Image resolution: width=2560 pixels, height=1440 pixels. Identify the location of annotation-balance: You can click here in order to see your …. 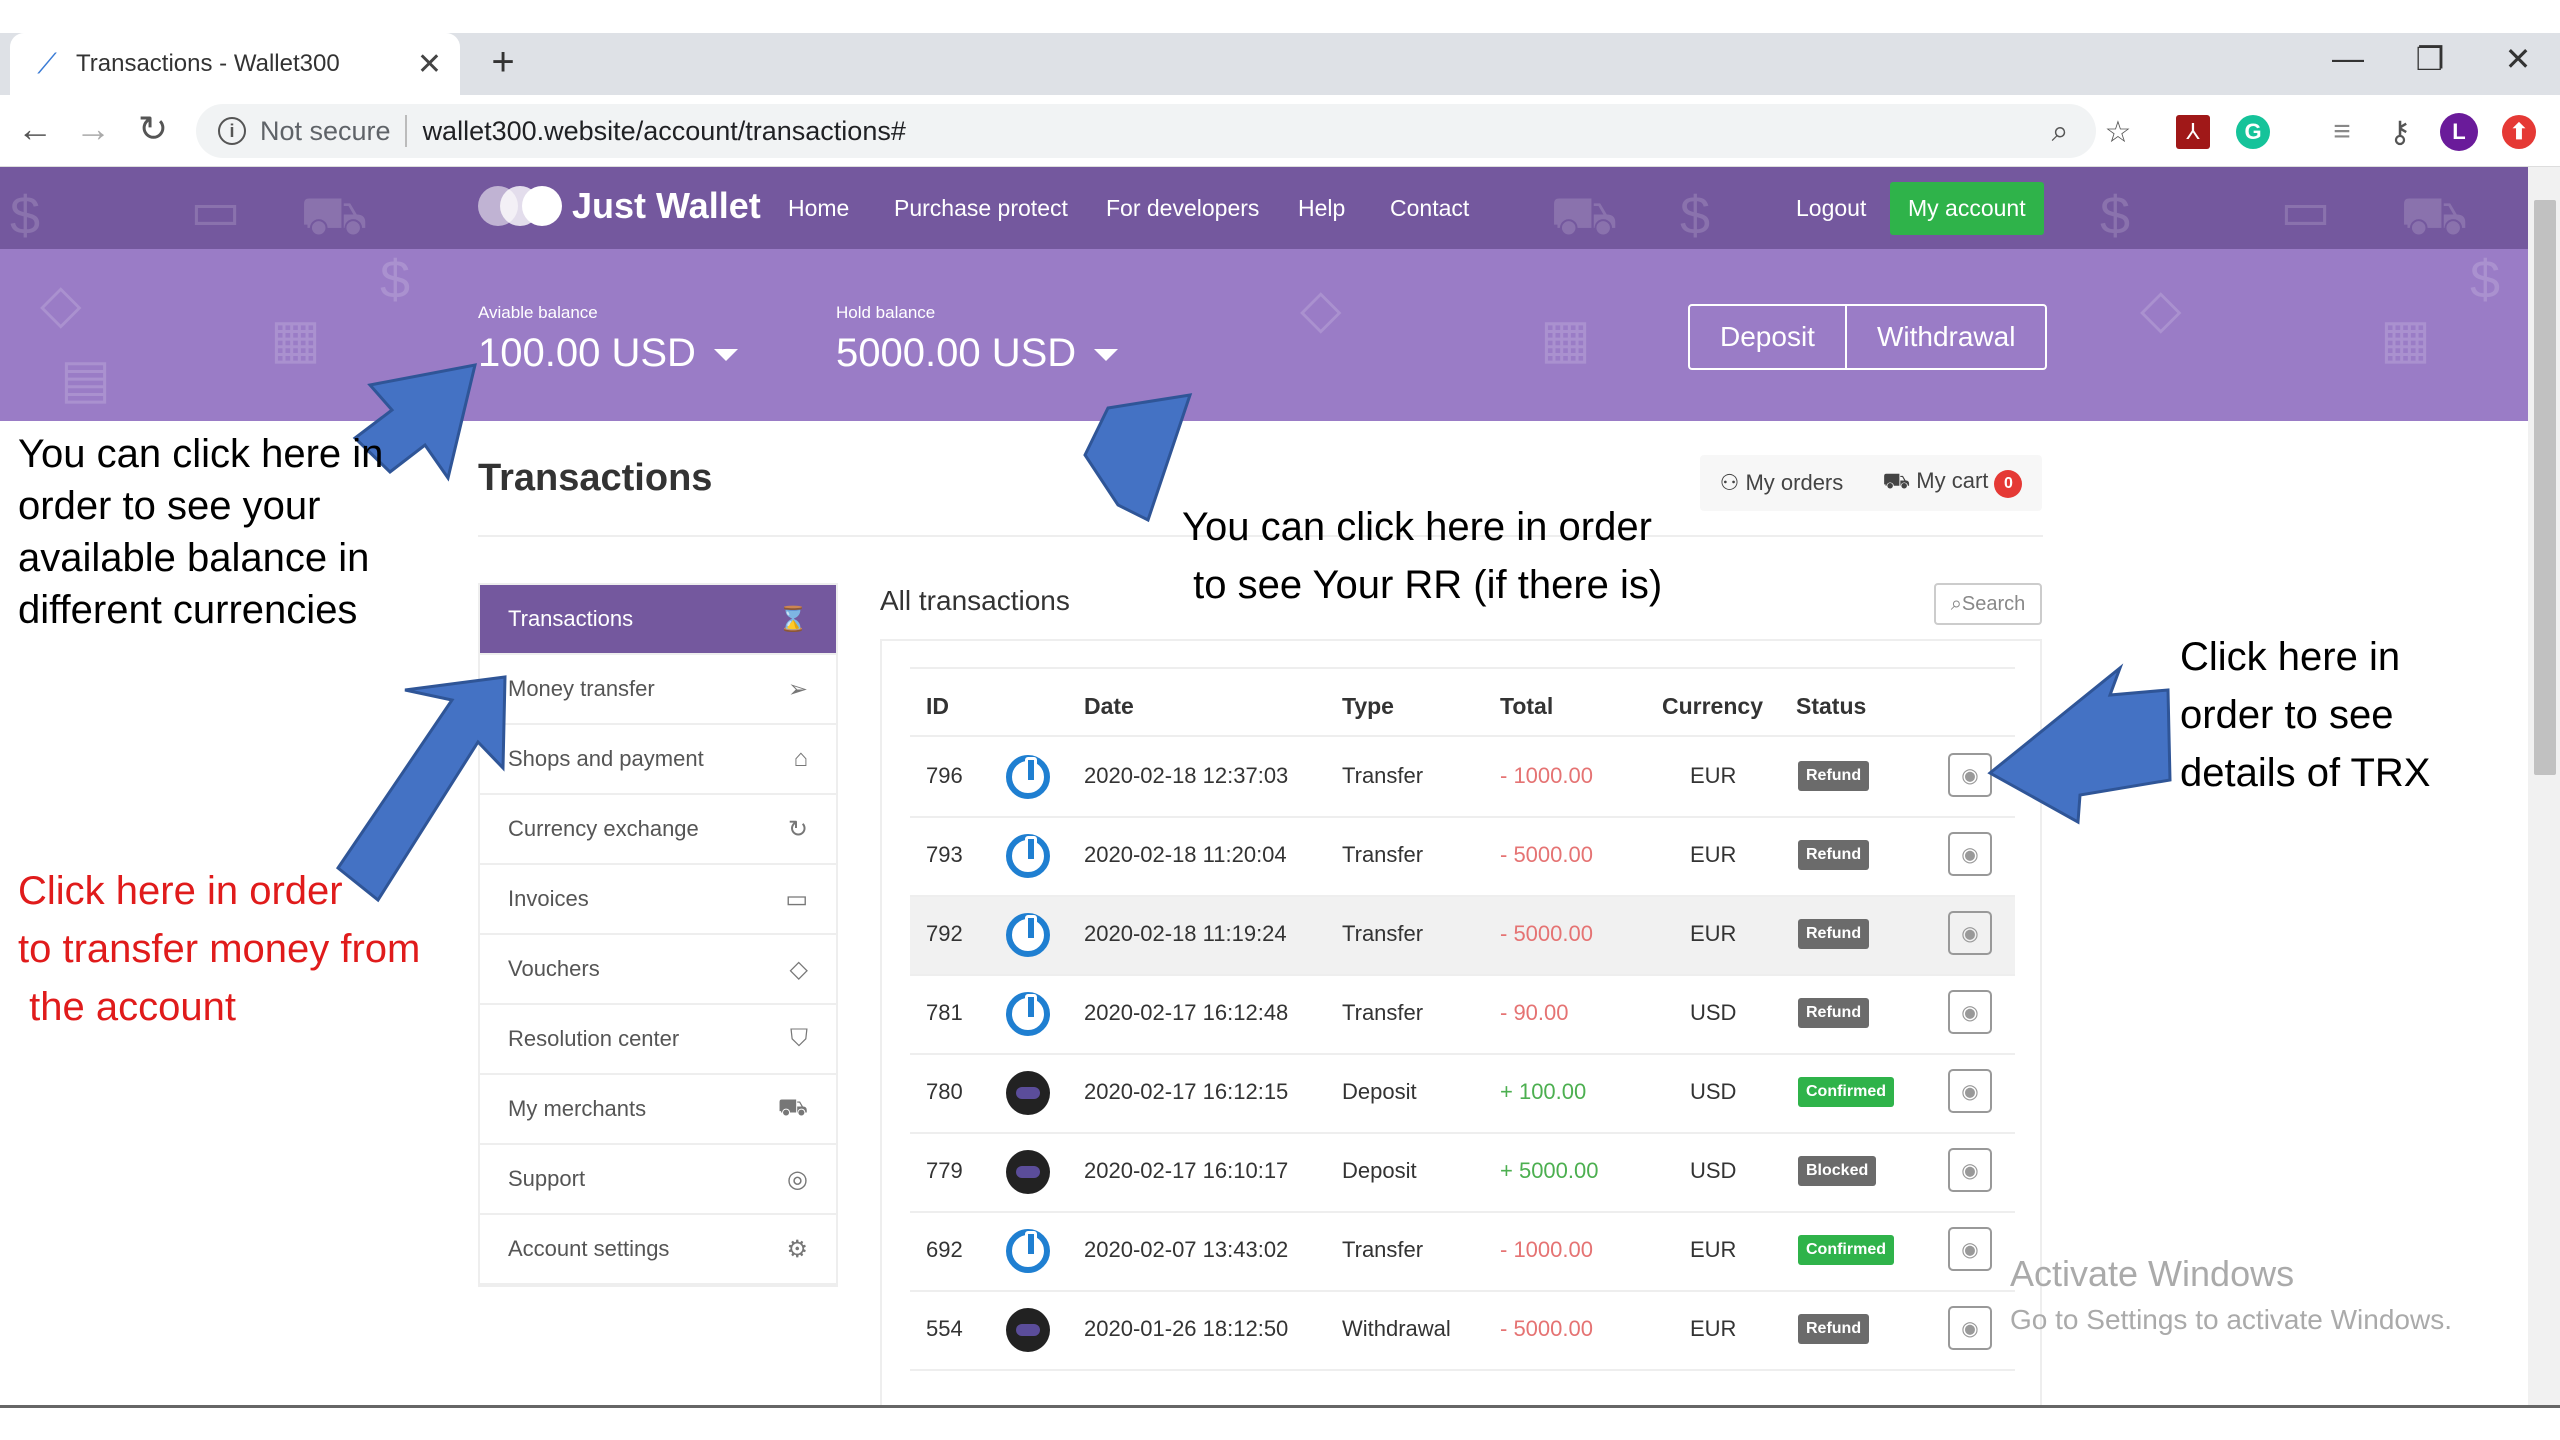
(200, 532).